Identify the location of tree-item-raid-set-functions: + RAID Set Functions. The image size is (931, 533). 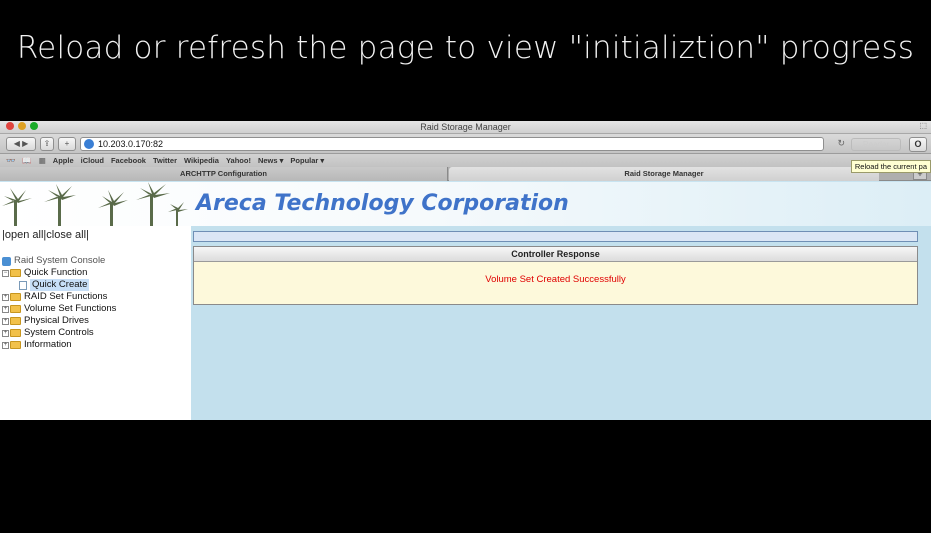
(59, 297).